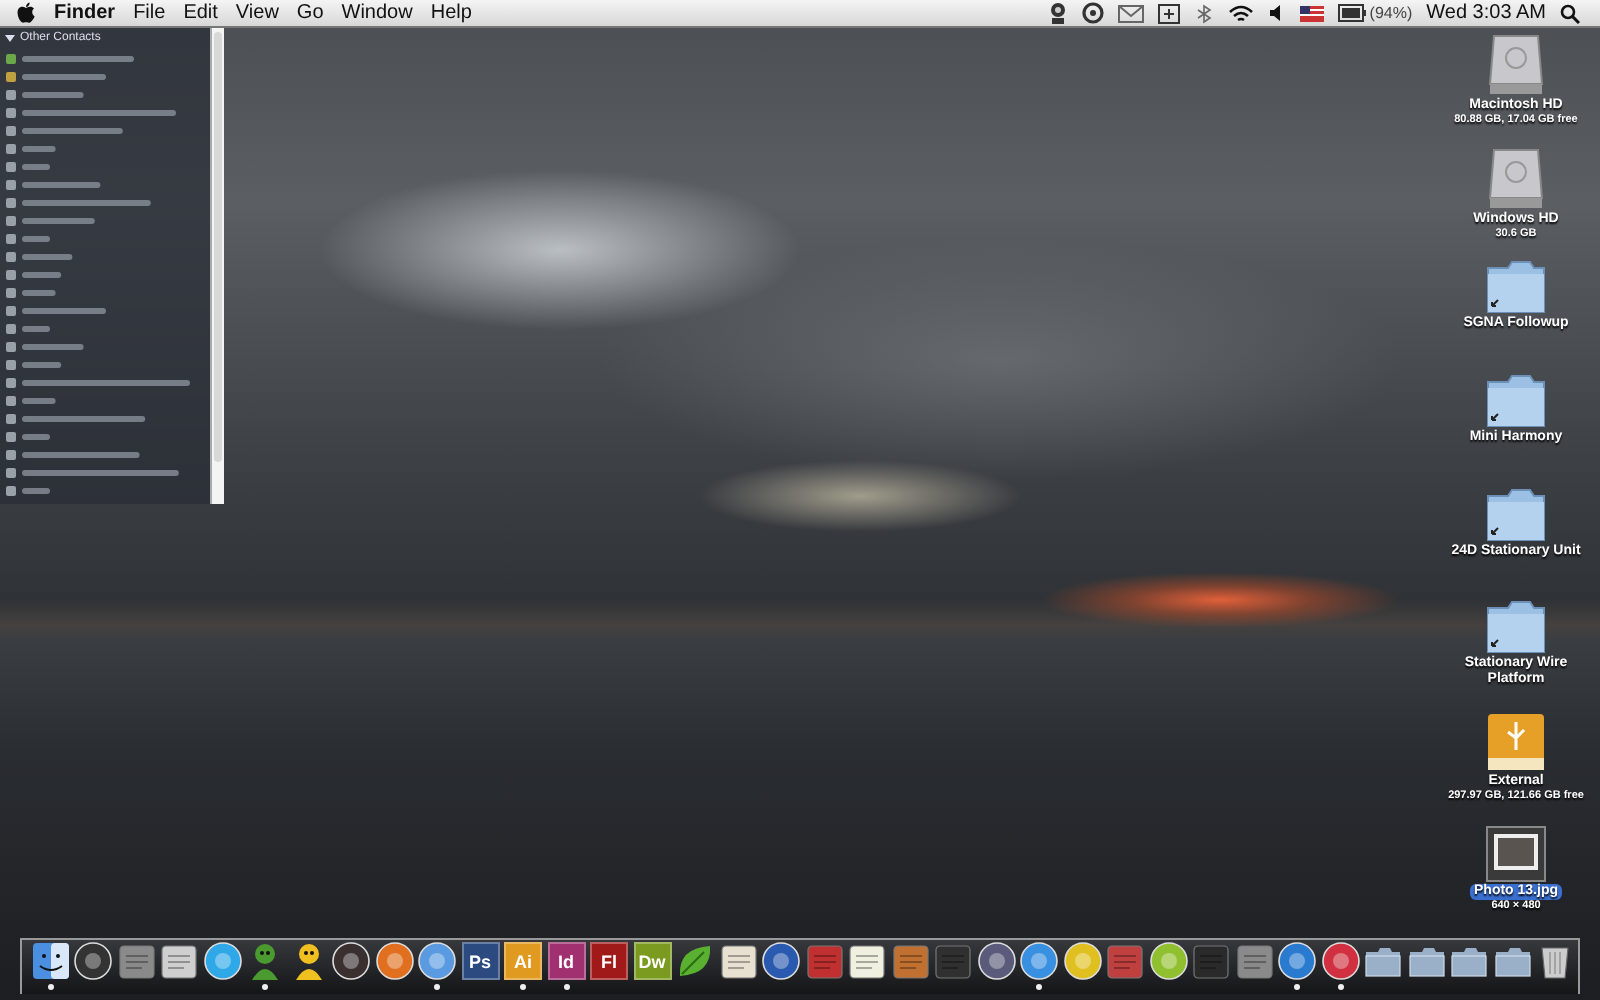 The image size is (1600, 1000). What do you see at coordinates (310, 13) in the screenshot?
I see `menu-item: Go` at bounding box center [310, 13].